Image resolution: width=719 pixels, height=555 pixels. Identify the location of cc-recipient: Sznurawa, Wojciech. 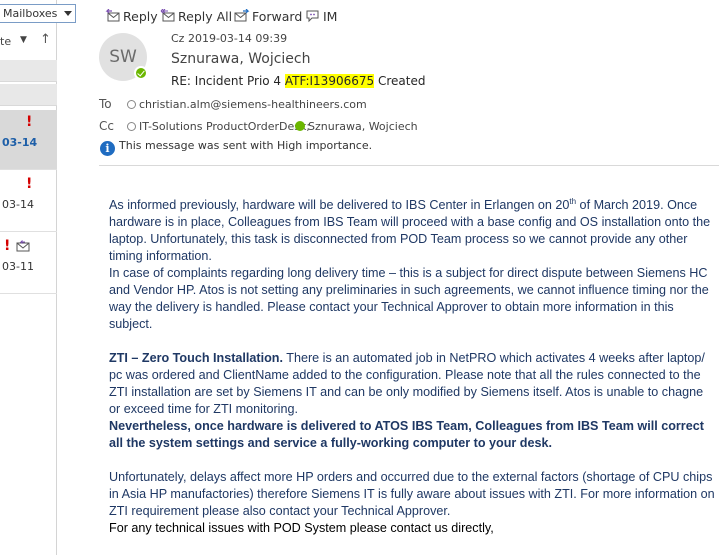
(356, 126).